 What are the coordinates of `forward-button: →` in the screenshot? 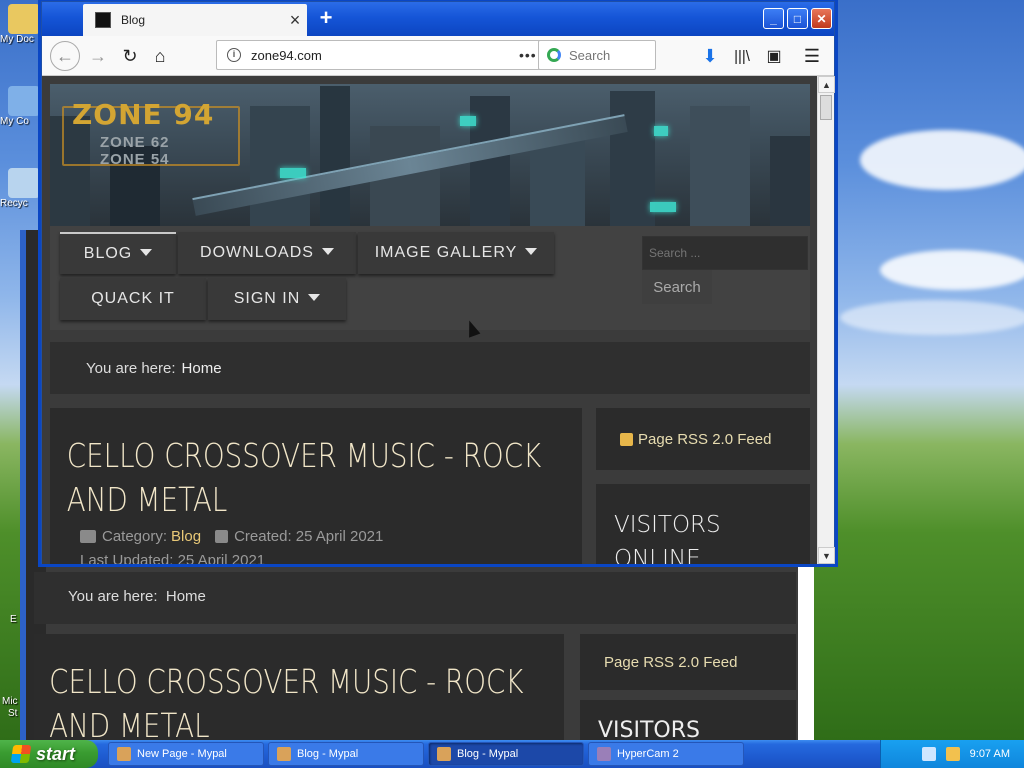 It's located at (98, 56).